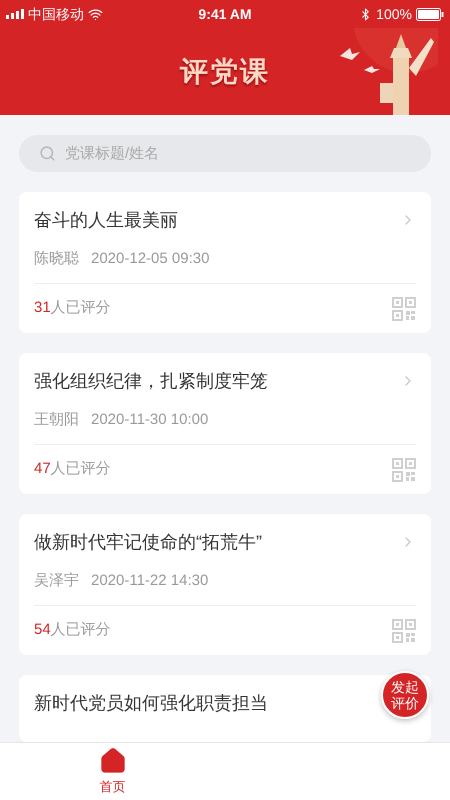 Image resolution: width=450 pixels, height=800 pixels. What do you see at coordinates (148, 542) in the screenshot?
I see `course-title: 做新时代牢记使命的“拓荒牛”` at bounding box center [148, 542].